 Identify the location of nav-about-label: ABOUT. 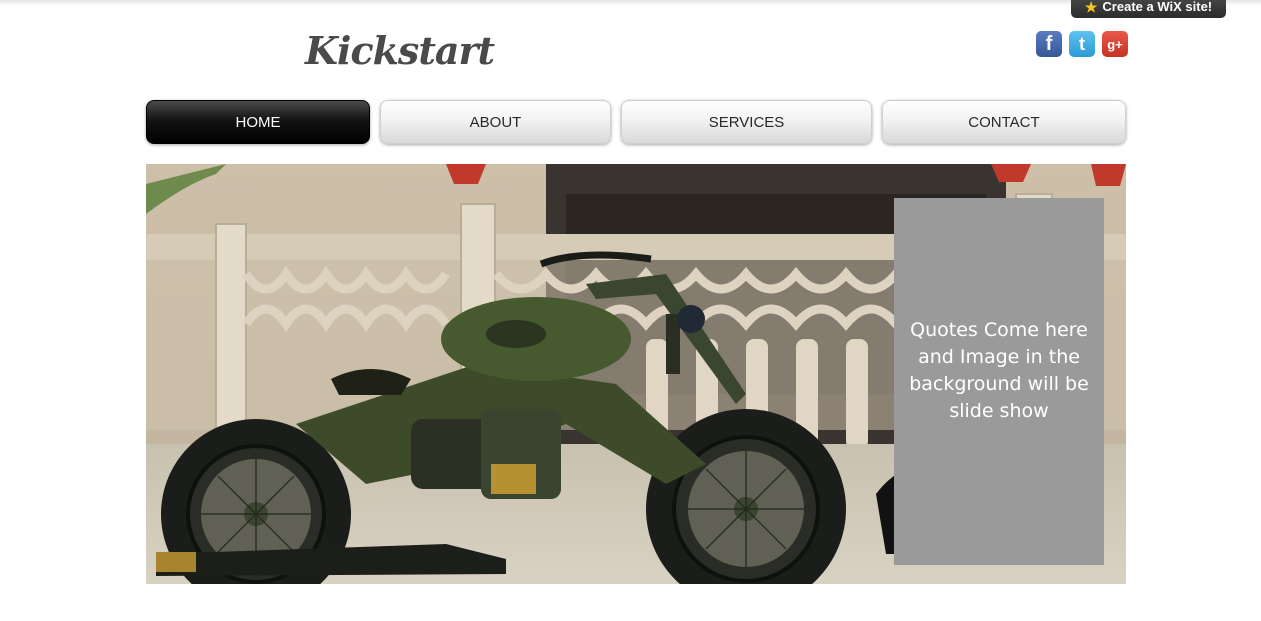
(495, 122).